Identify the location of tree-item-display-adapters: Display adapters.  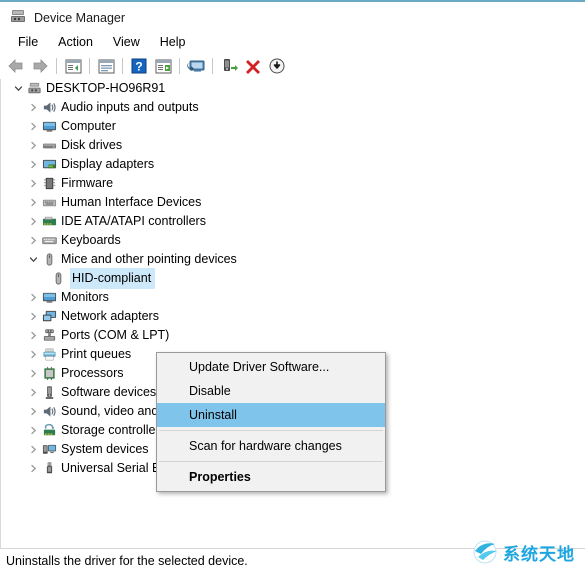
(293, 164).